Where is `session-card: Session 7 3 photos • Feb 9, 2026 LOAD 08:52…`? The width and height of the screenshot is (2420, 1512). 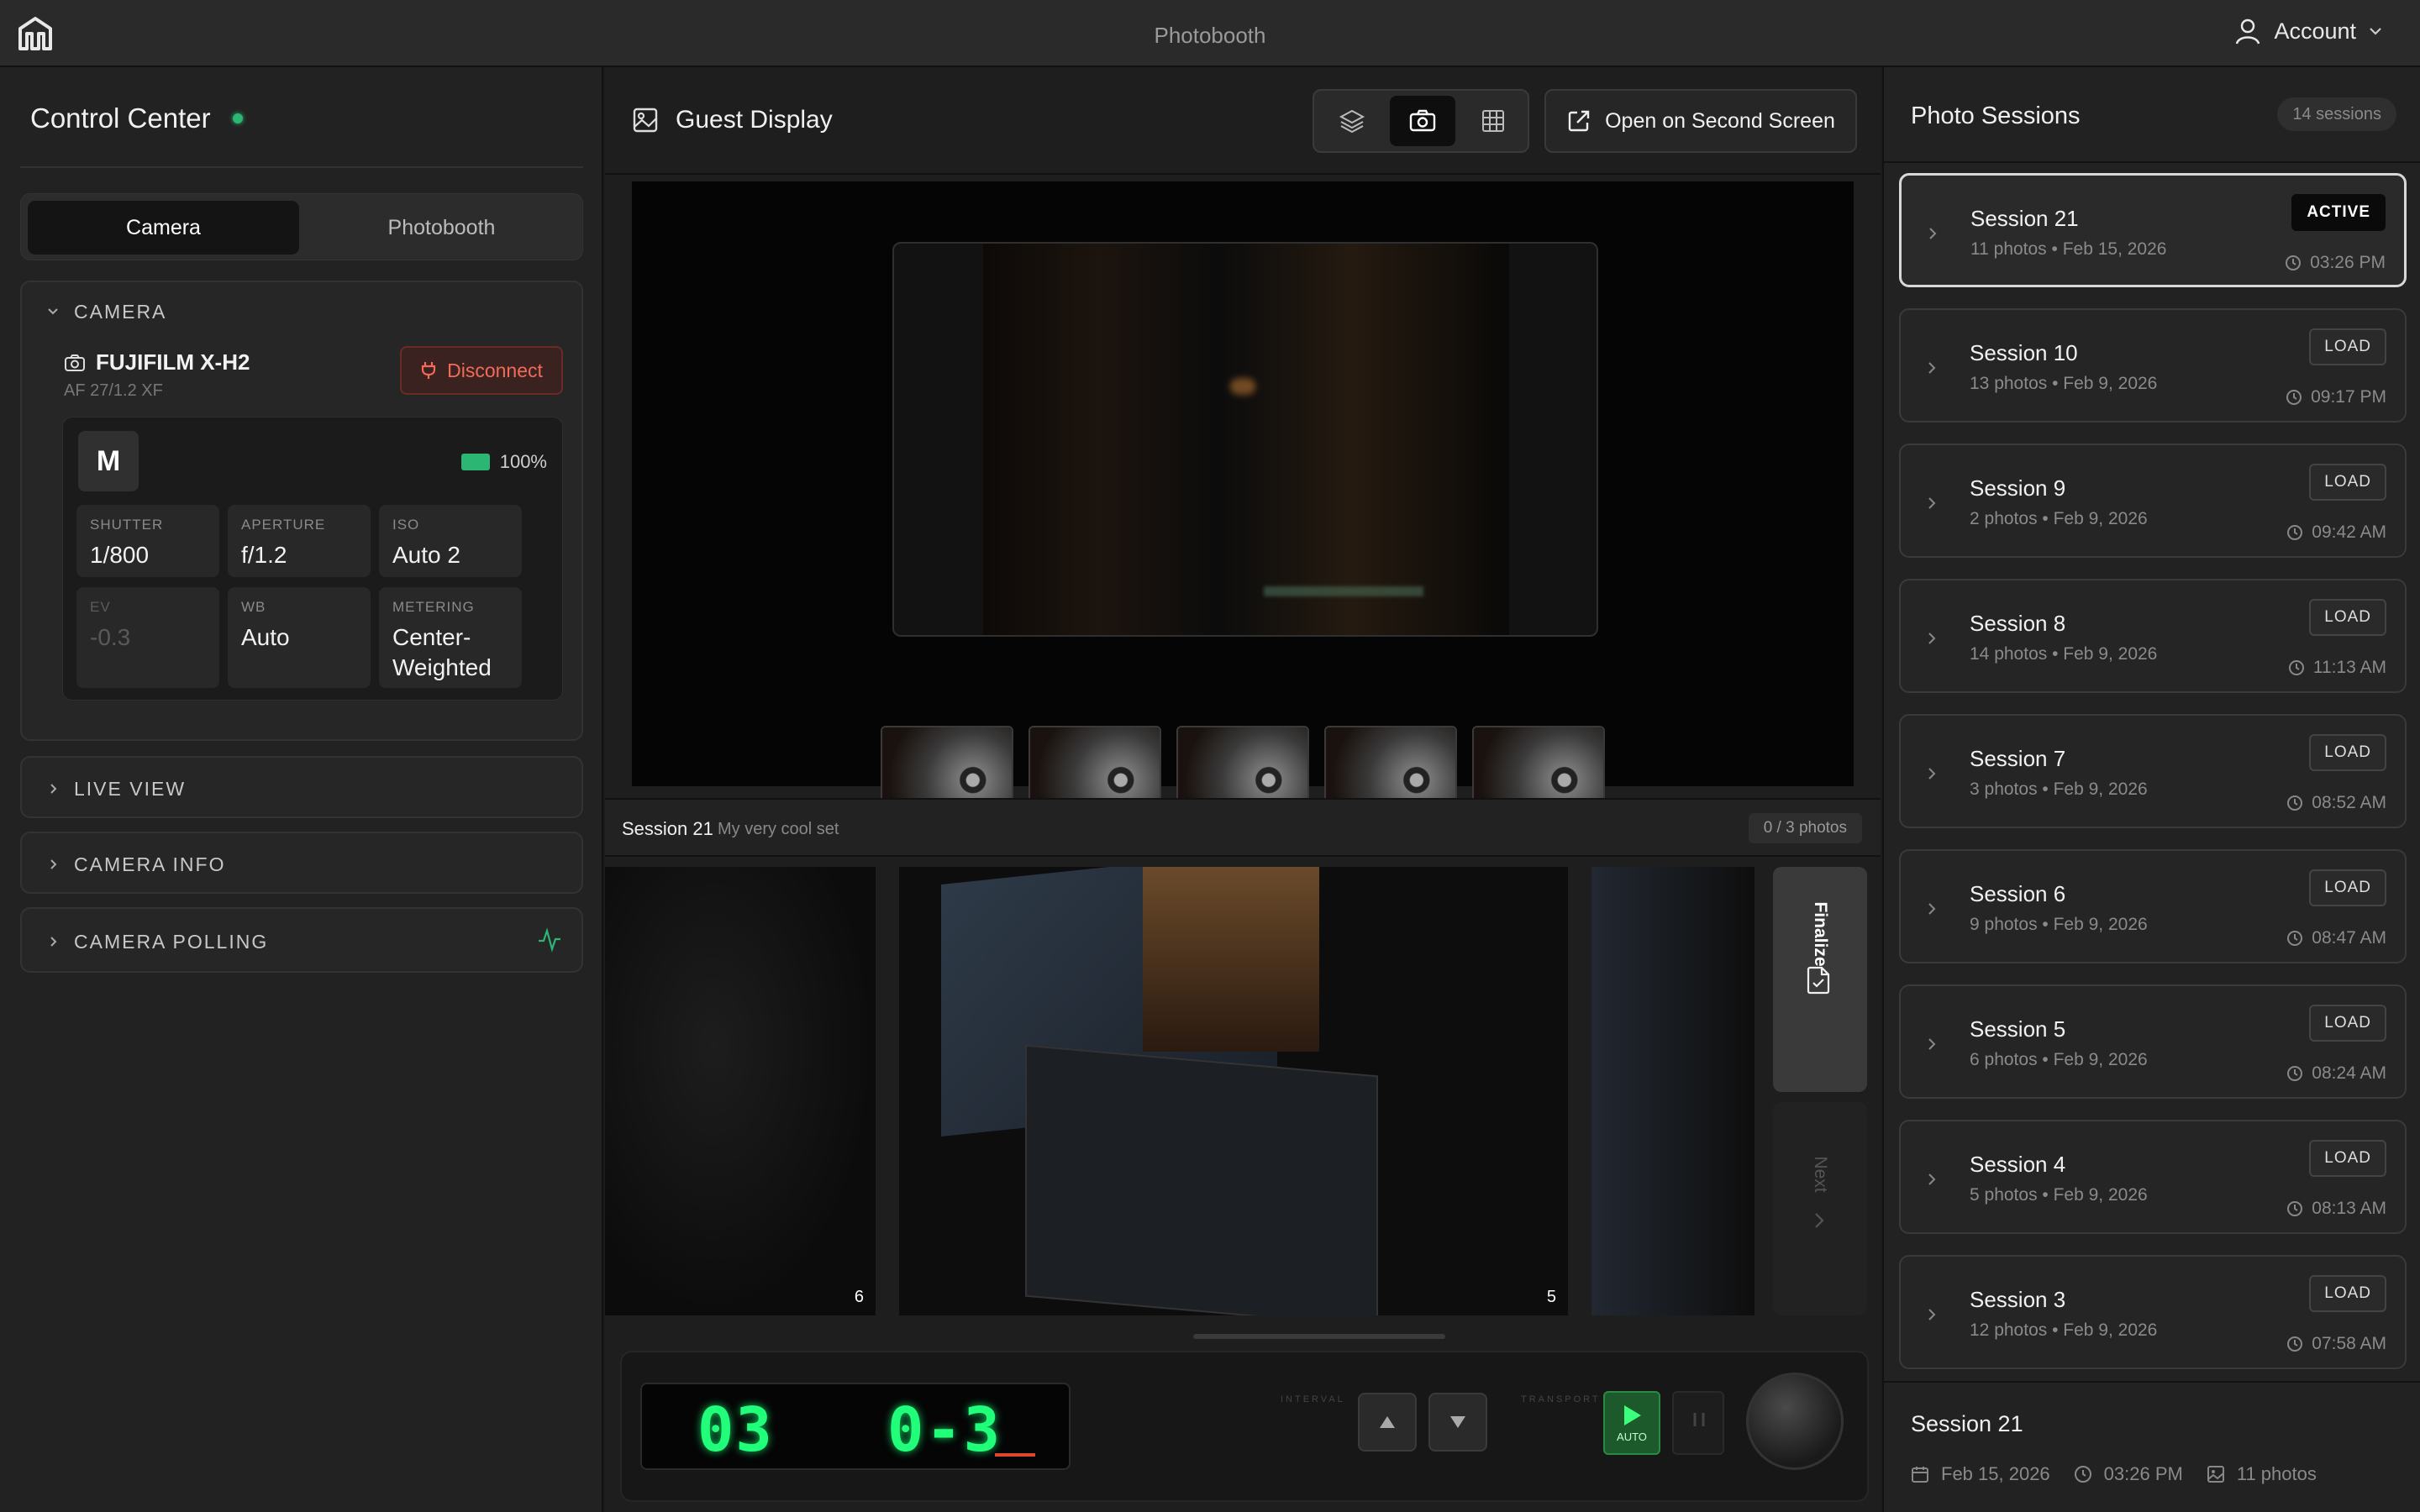 session-card: Session 7 3 photos • Feb 9, 2026 LOAD 08:52… is located at coordinates (2153, 771).